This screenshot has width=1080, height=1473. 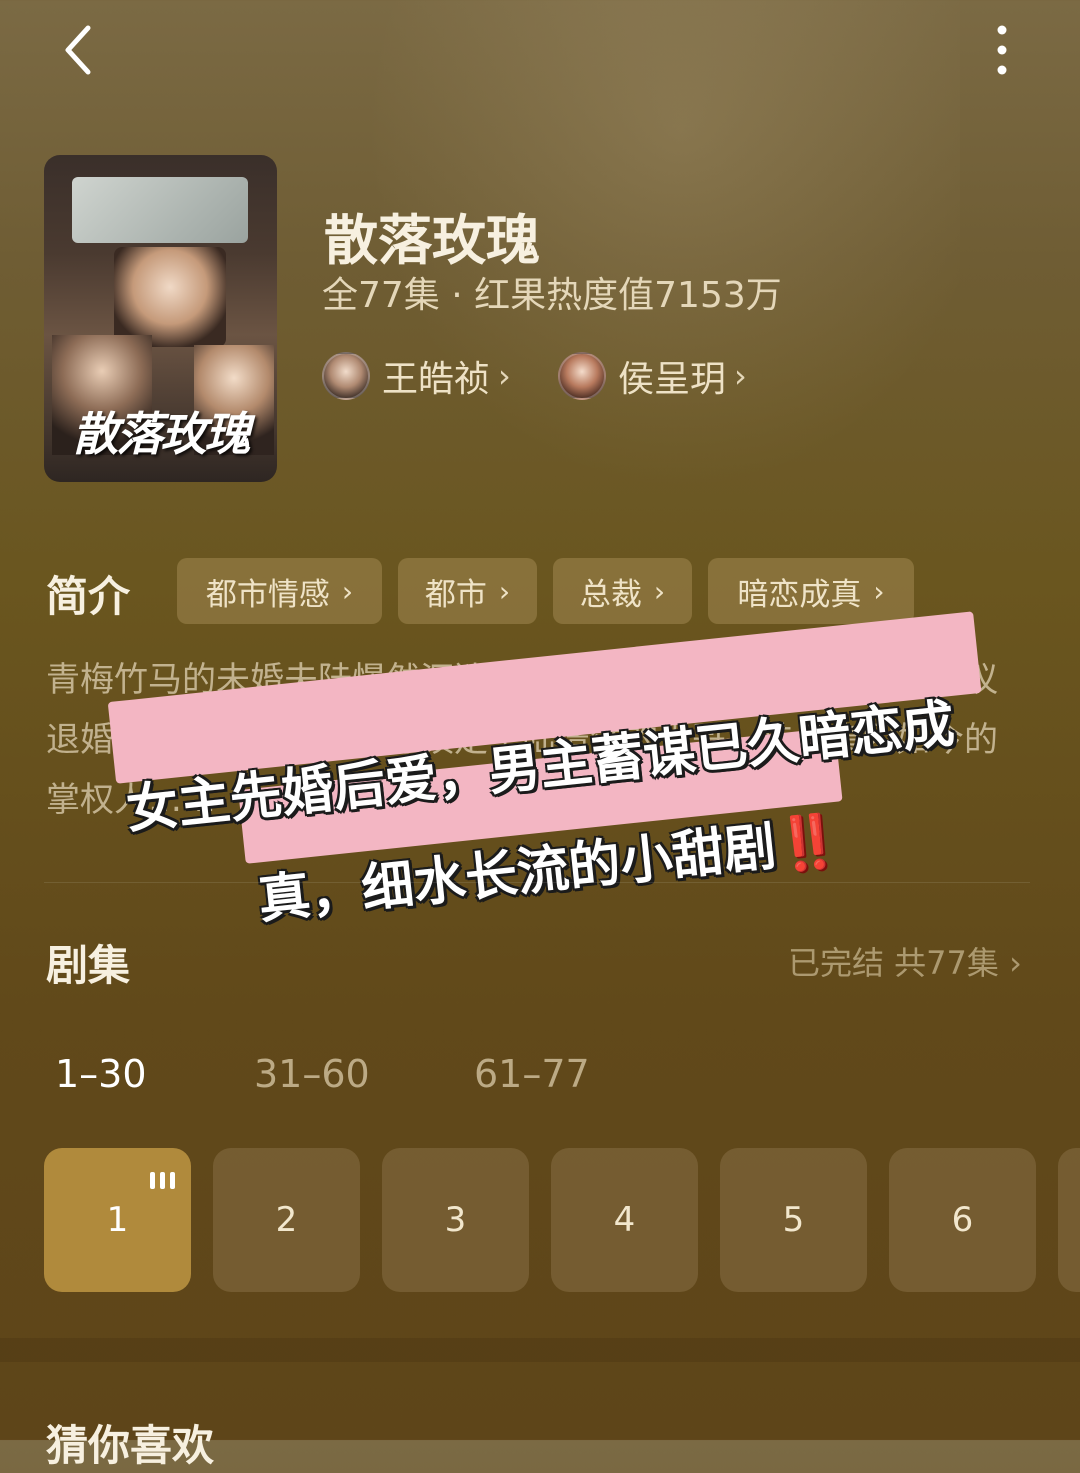 What do you see at coordinates (267, 594) in the screenshot?
I see `tag-label: 都市情感` at bounding box center [267, 594].